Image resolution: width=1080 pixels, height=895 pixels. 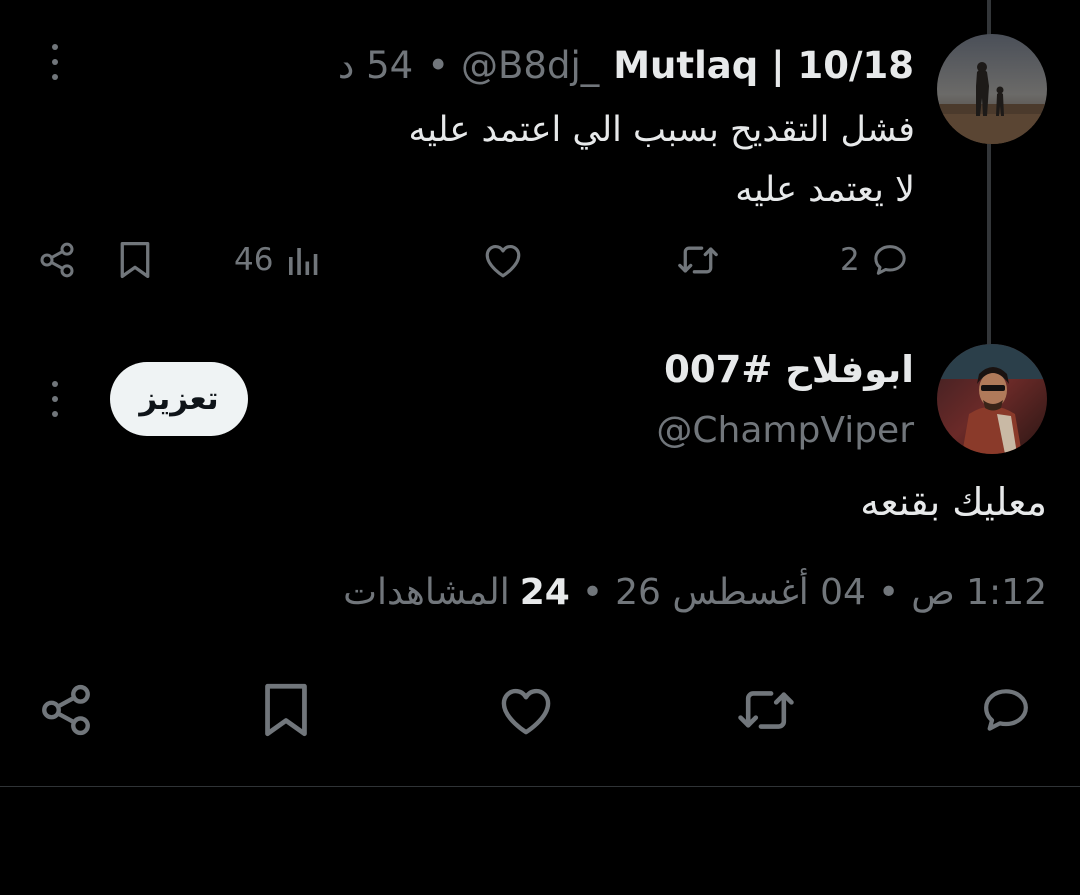 What do you see at coordinates (763, 65) in the screenshot?
I see `display-name: Mutlaq | 10/18` at bounding box center [763, 65].